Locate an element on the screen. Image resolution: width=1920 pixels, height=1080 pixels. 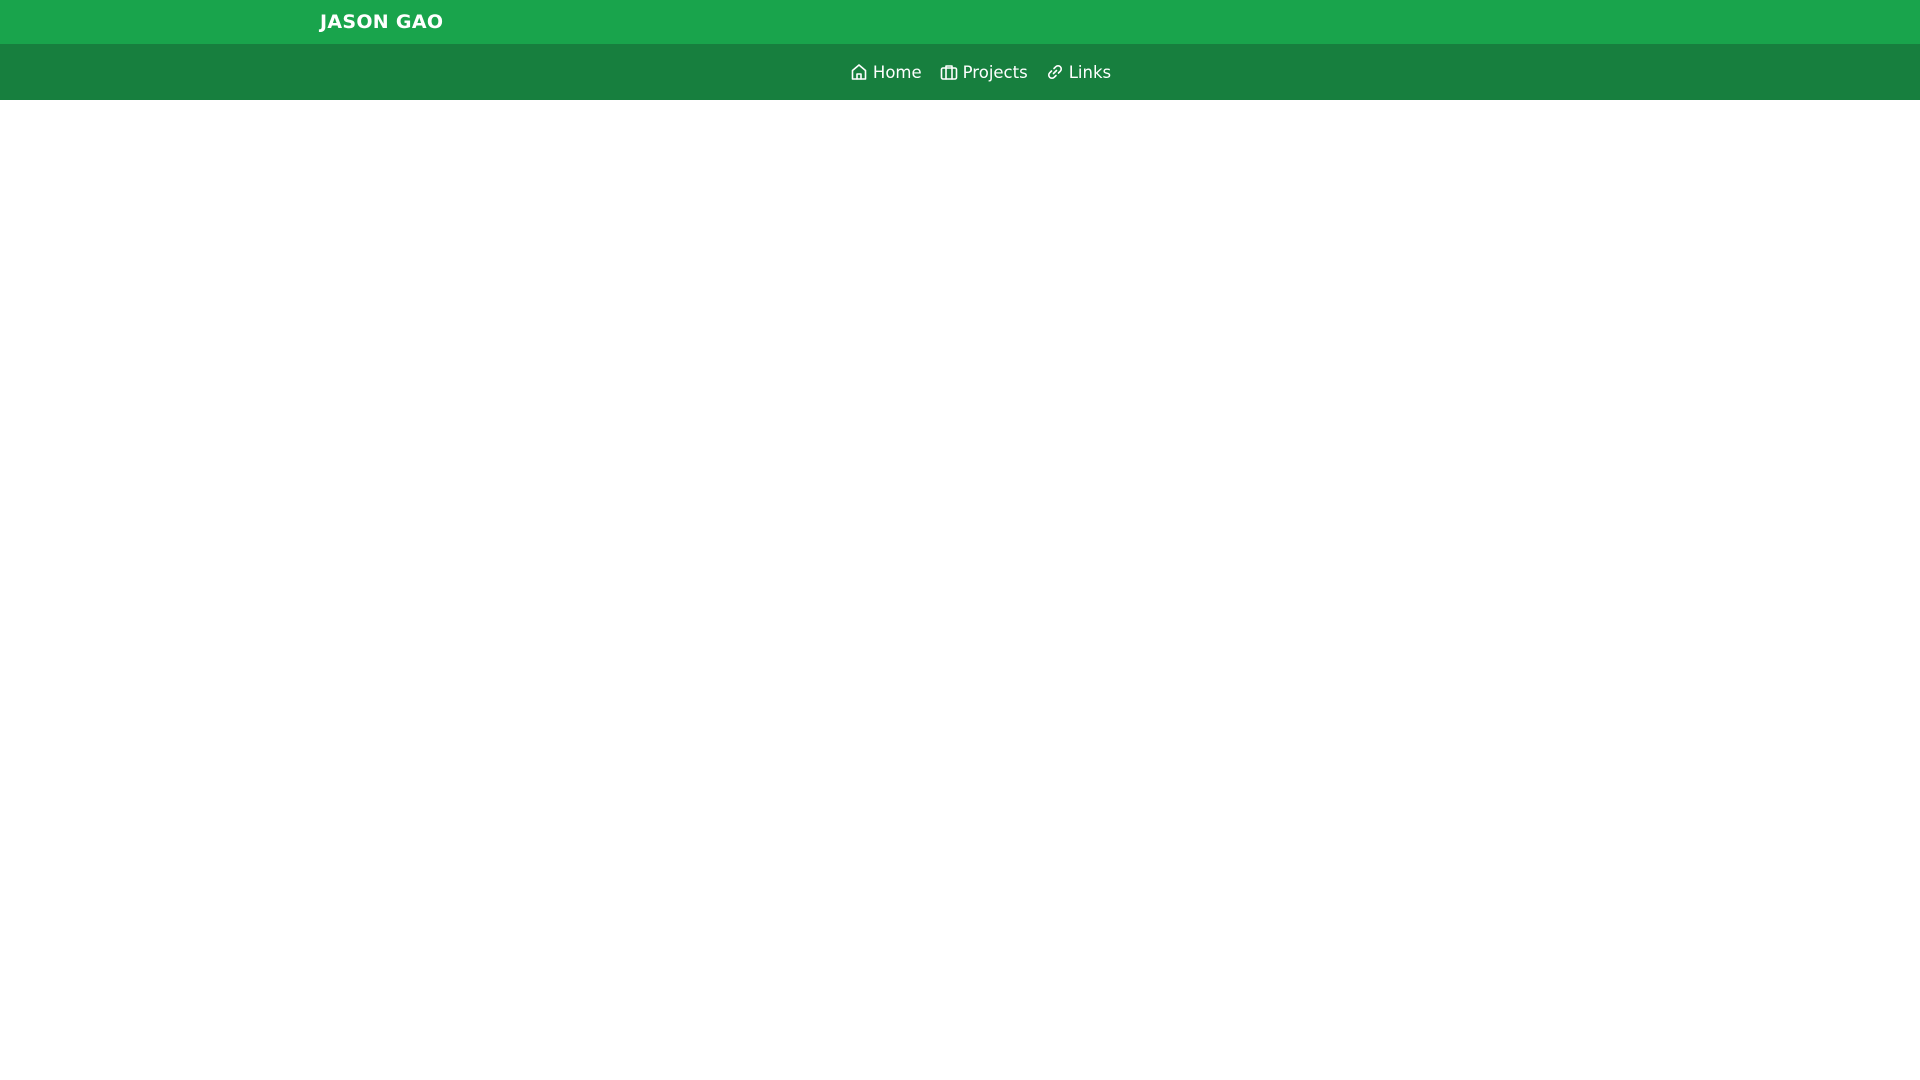
nav-item-home: Home is located at coordinates (885, 72).